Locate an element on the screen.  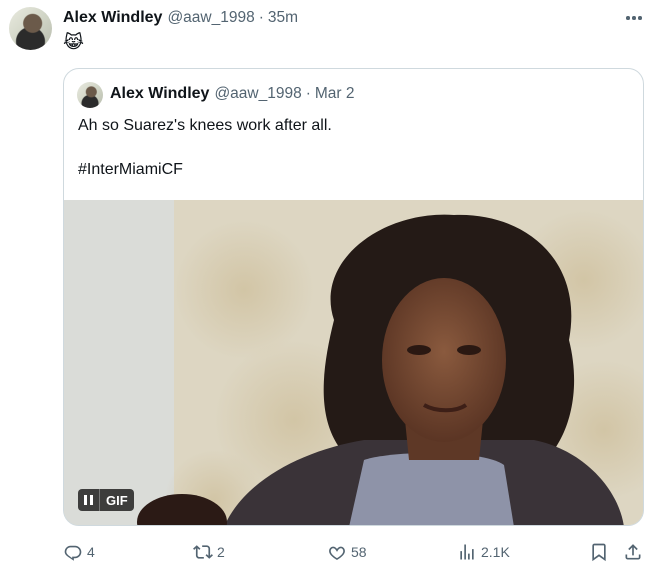
gif-controls: GIF is located at coordinates (106, 500).